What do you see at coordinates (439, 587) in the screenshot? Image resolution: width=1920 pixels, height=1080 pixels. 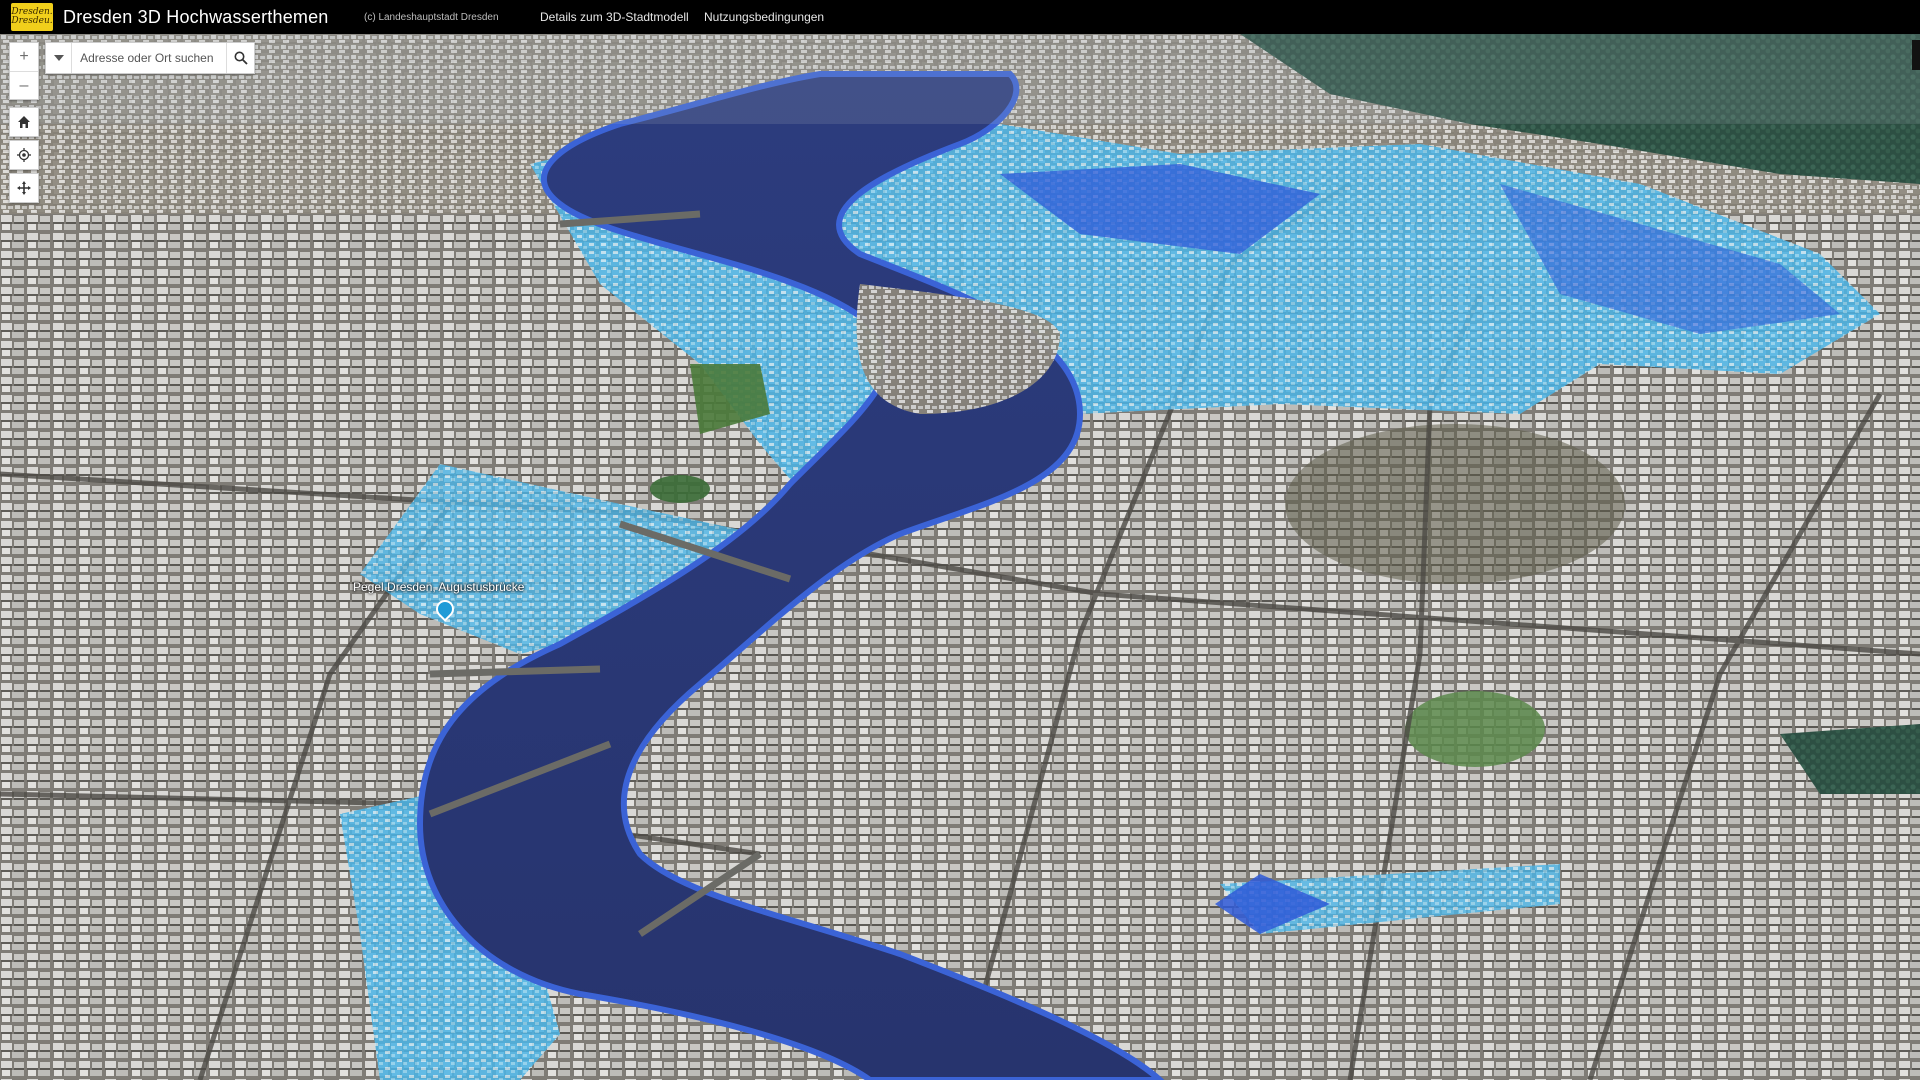 I see `gauge-station-label: Pegel Dresden, Augustusbrücke` at bounding box center [439, 587].